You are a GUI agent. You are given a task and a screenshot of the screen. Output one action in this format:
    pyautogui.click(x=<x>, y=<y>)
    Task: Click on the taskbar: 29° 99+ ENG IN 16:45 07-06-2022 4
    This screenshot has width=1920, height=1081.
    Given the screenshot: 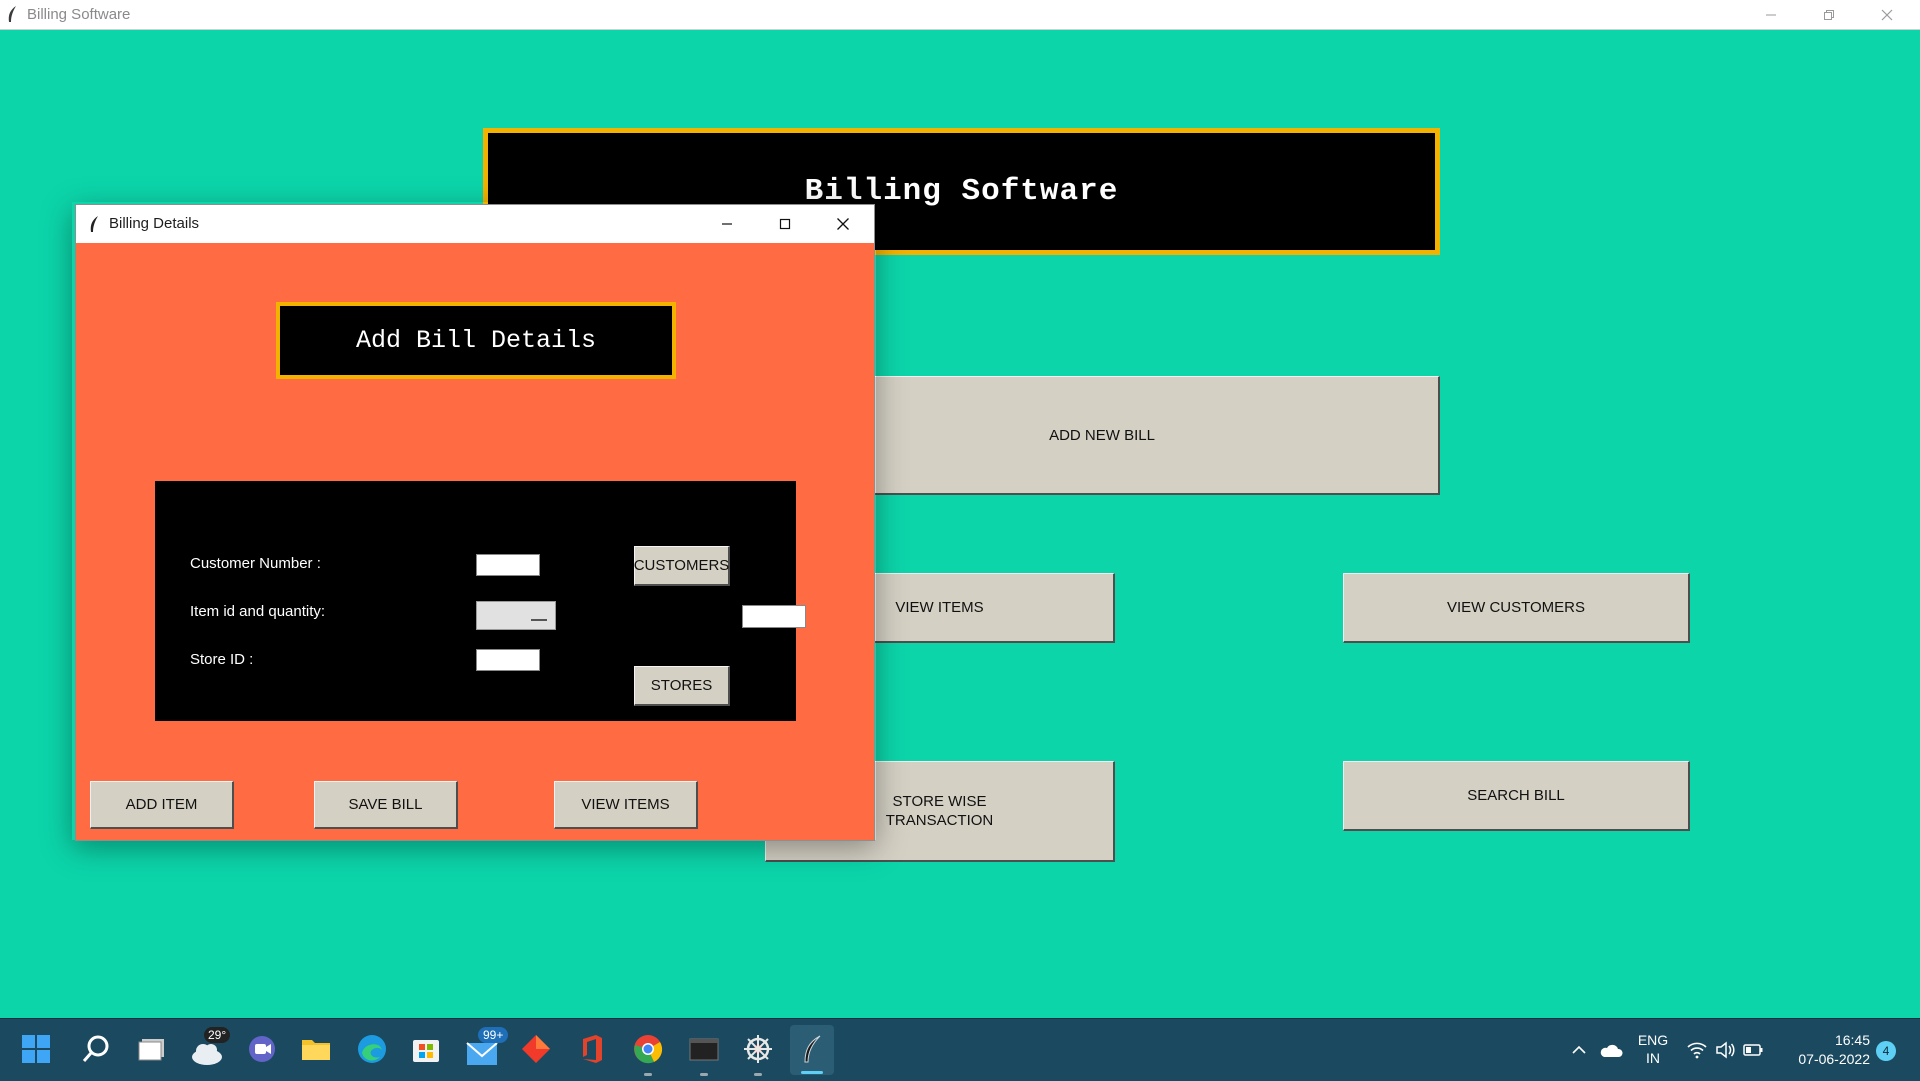 What is the action you would take?
    pyautogui.click(x=960, y=1049)
    